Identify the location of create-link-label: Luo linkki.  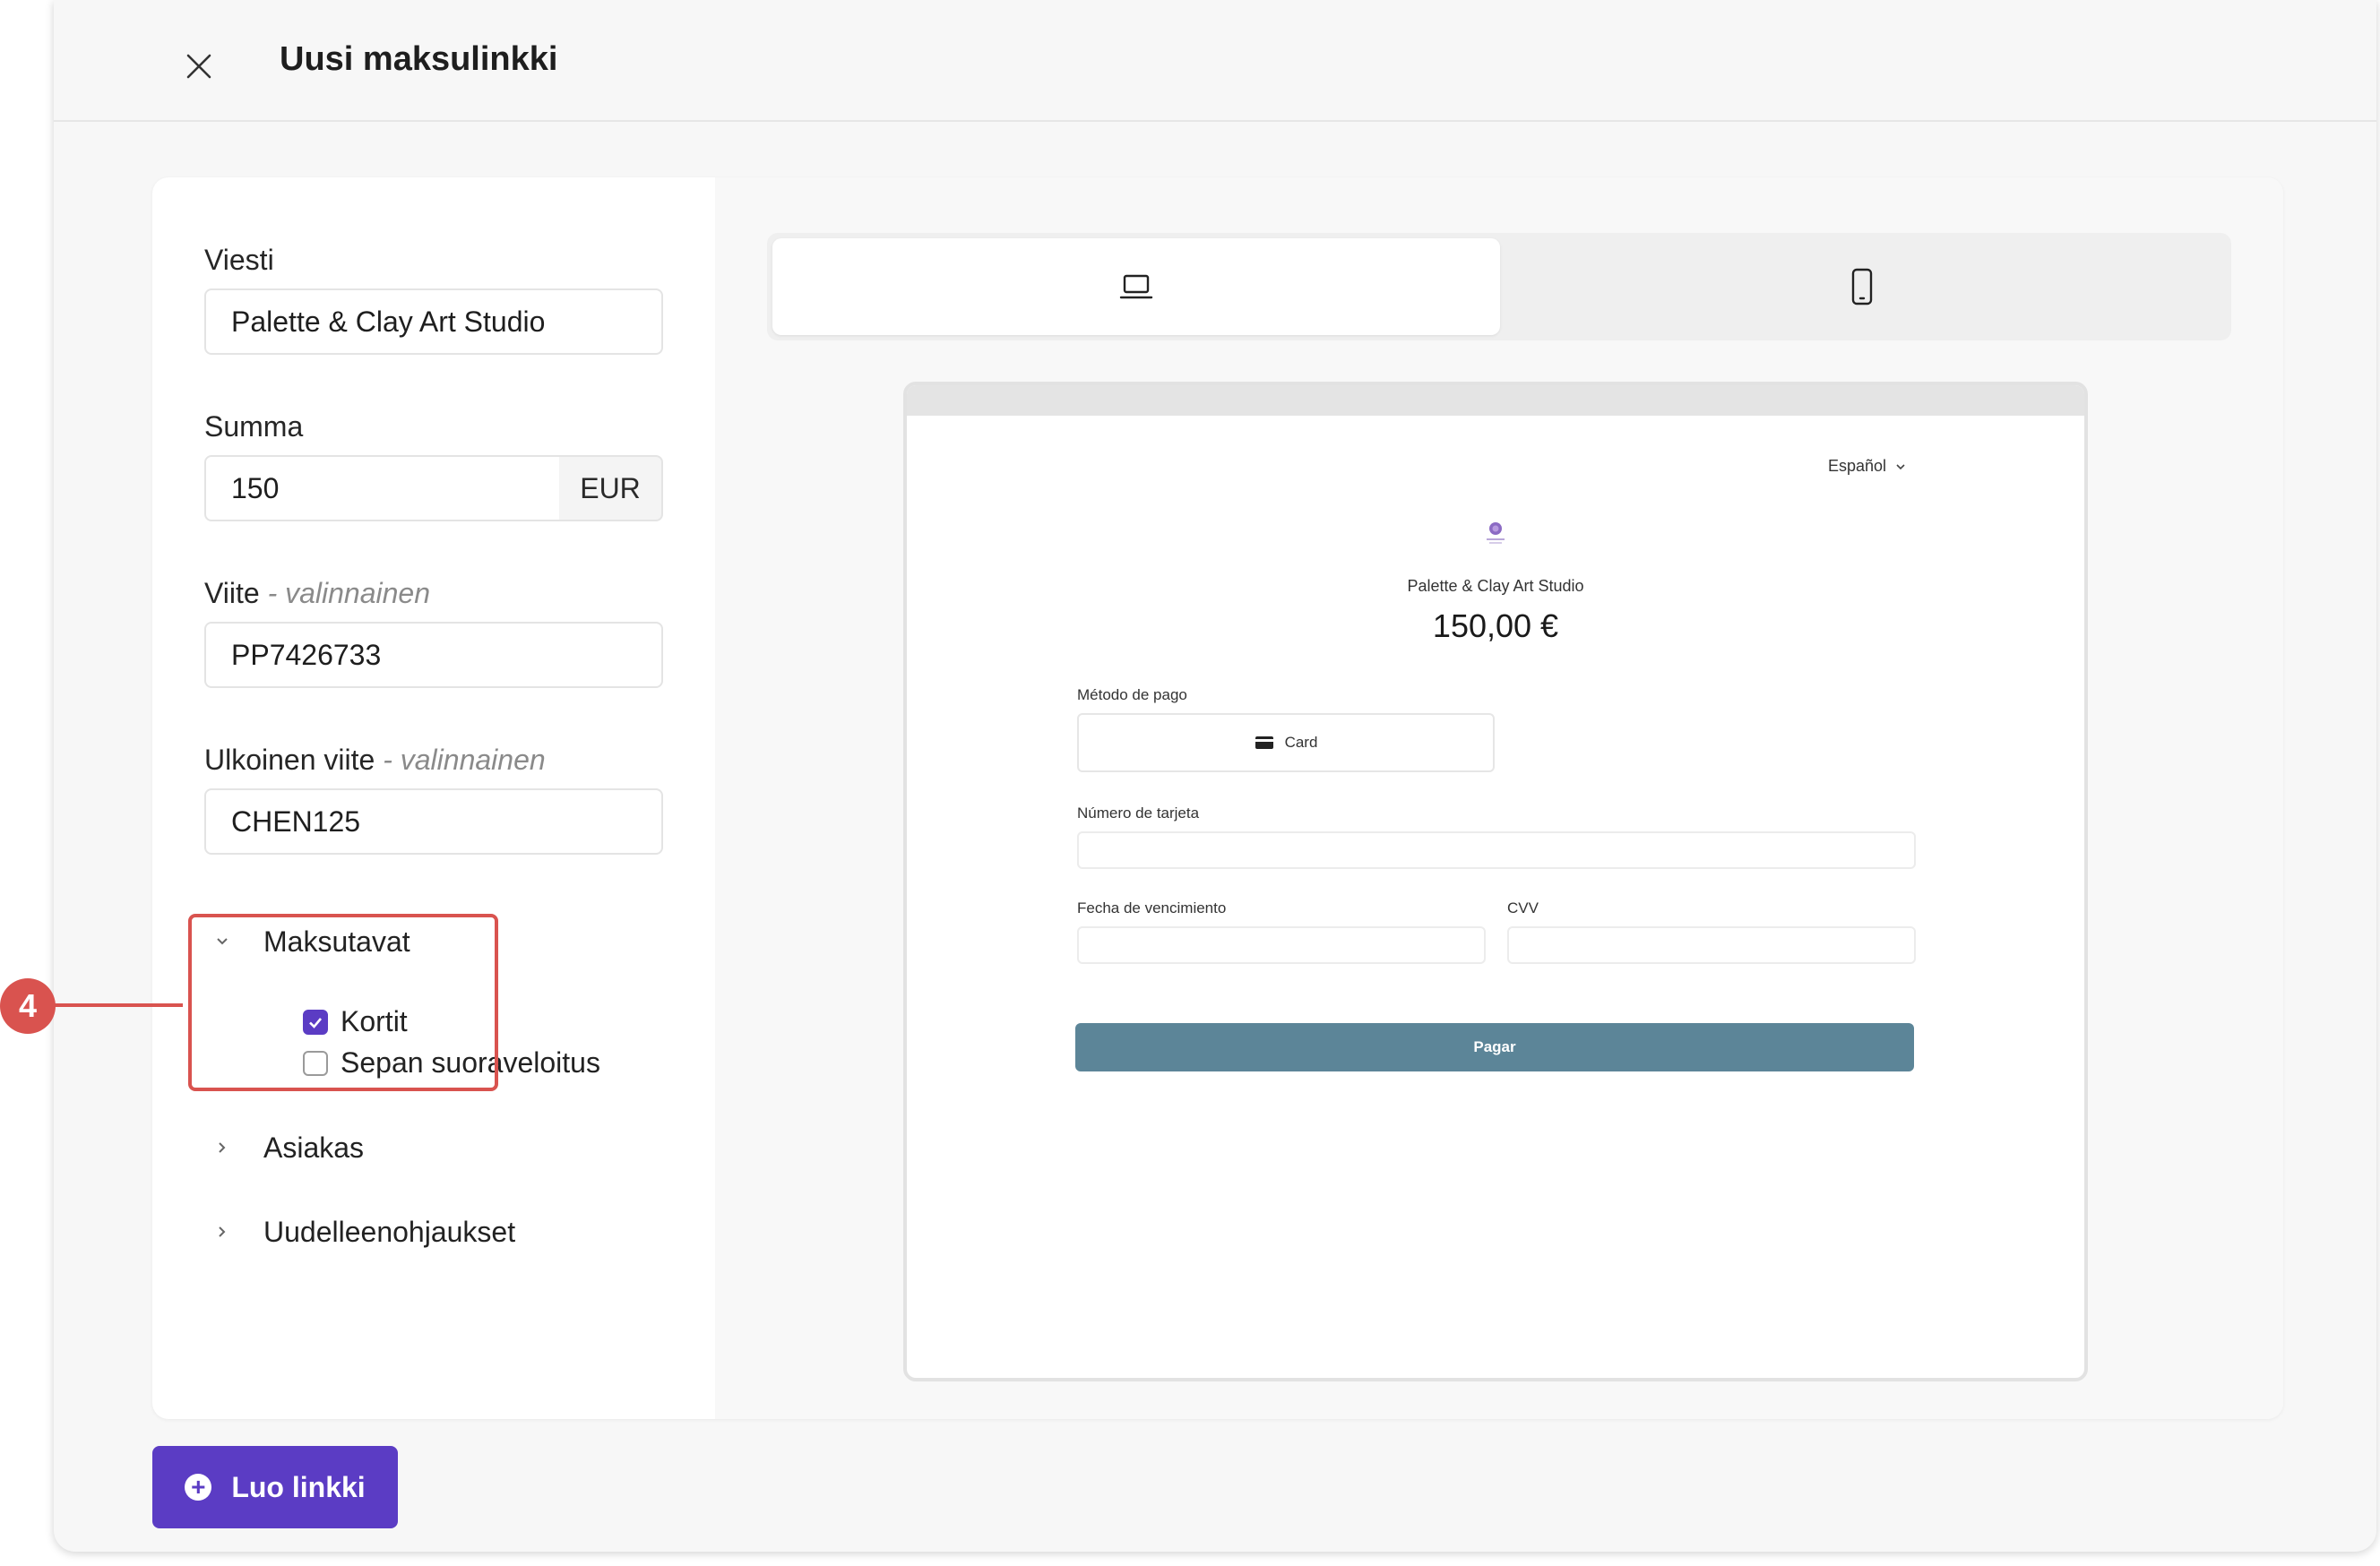
(299, 1486).